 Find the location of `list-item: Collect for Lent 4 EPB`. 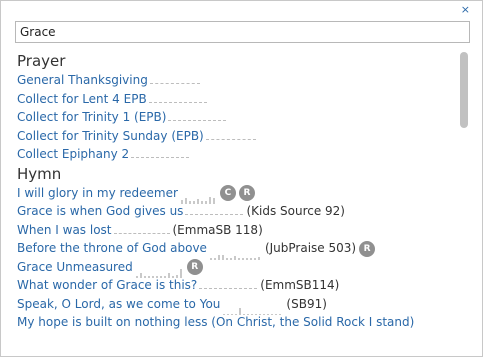

list-item: Collect for Lent 4 EPB is located at coordinates (236, 99).